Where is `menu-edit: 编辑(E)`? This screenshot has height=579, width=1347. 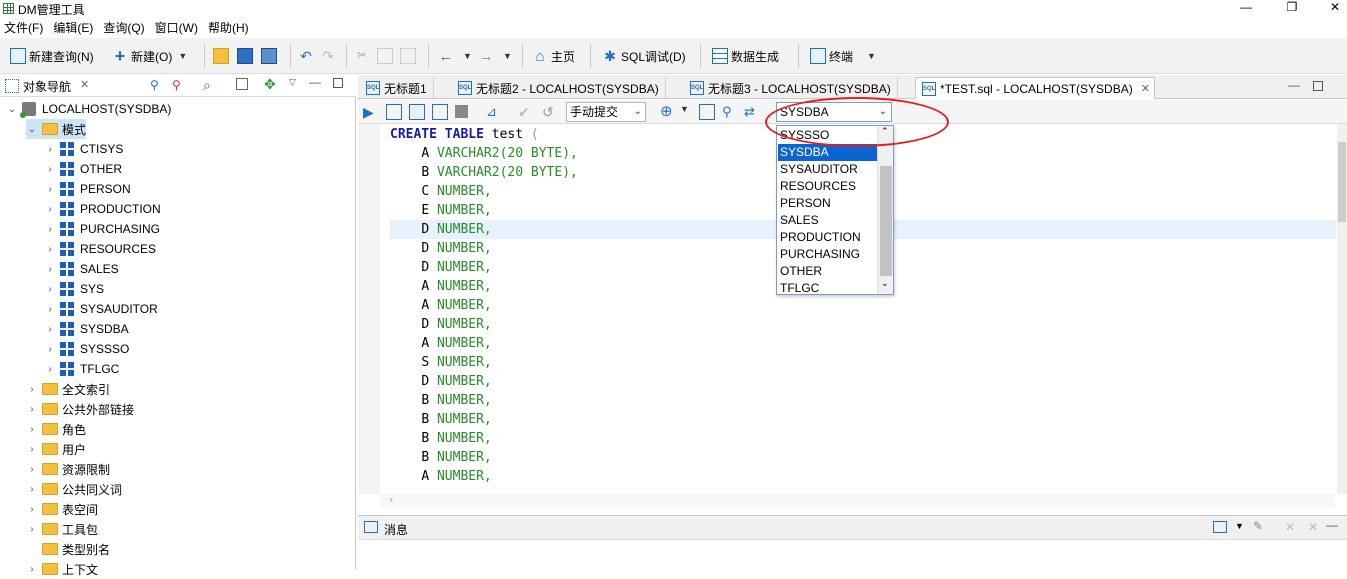 menu-edit: 编辑(E) is located at coordinates (74, 28).